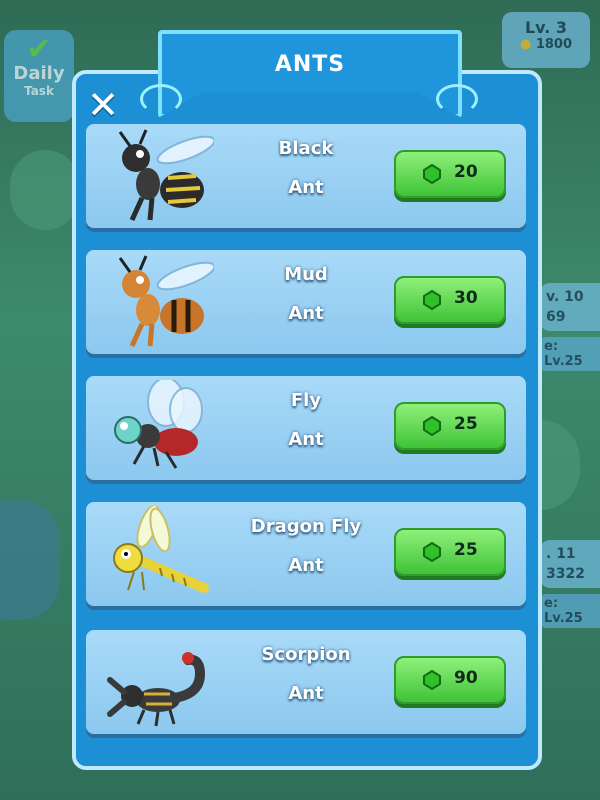 This screenshot has width=600, height=800. I want to click on peek-value: 69, so click(556, 317).